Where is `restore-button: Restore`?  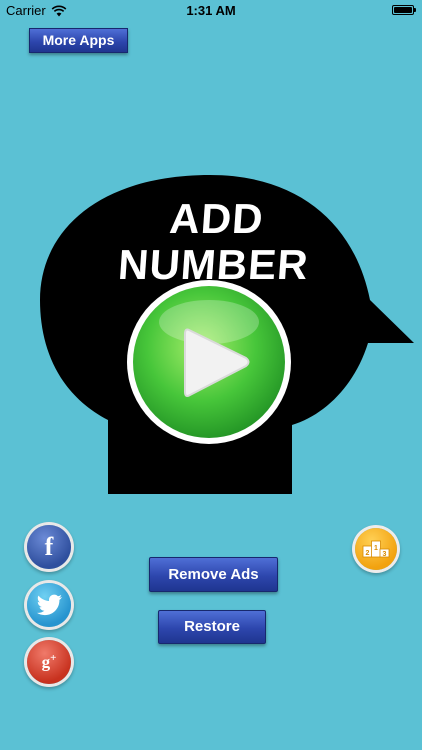
restore-button: Restore is located at coordinates (212, 627).